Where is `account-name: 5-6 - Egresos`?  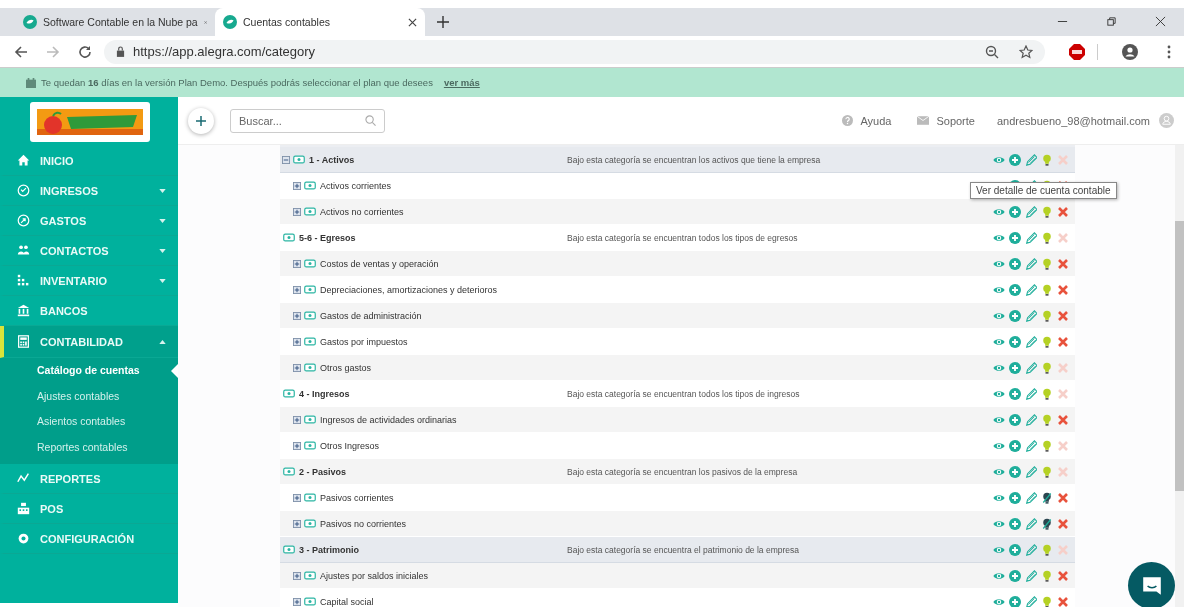 account-name: 5-6 - Egresos is located at coordinates (327, 237).